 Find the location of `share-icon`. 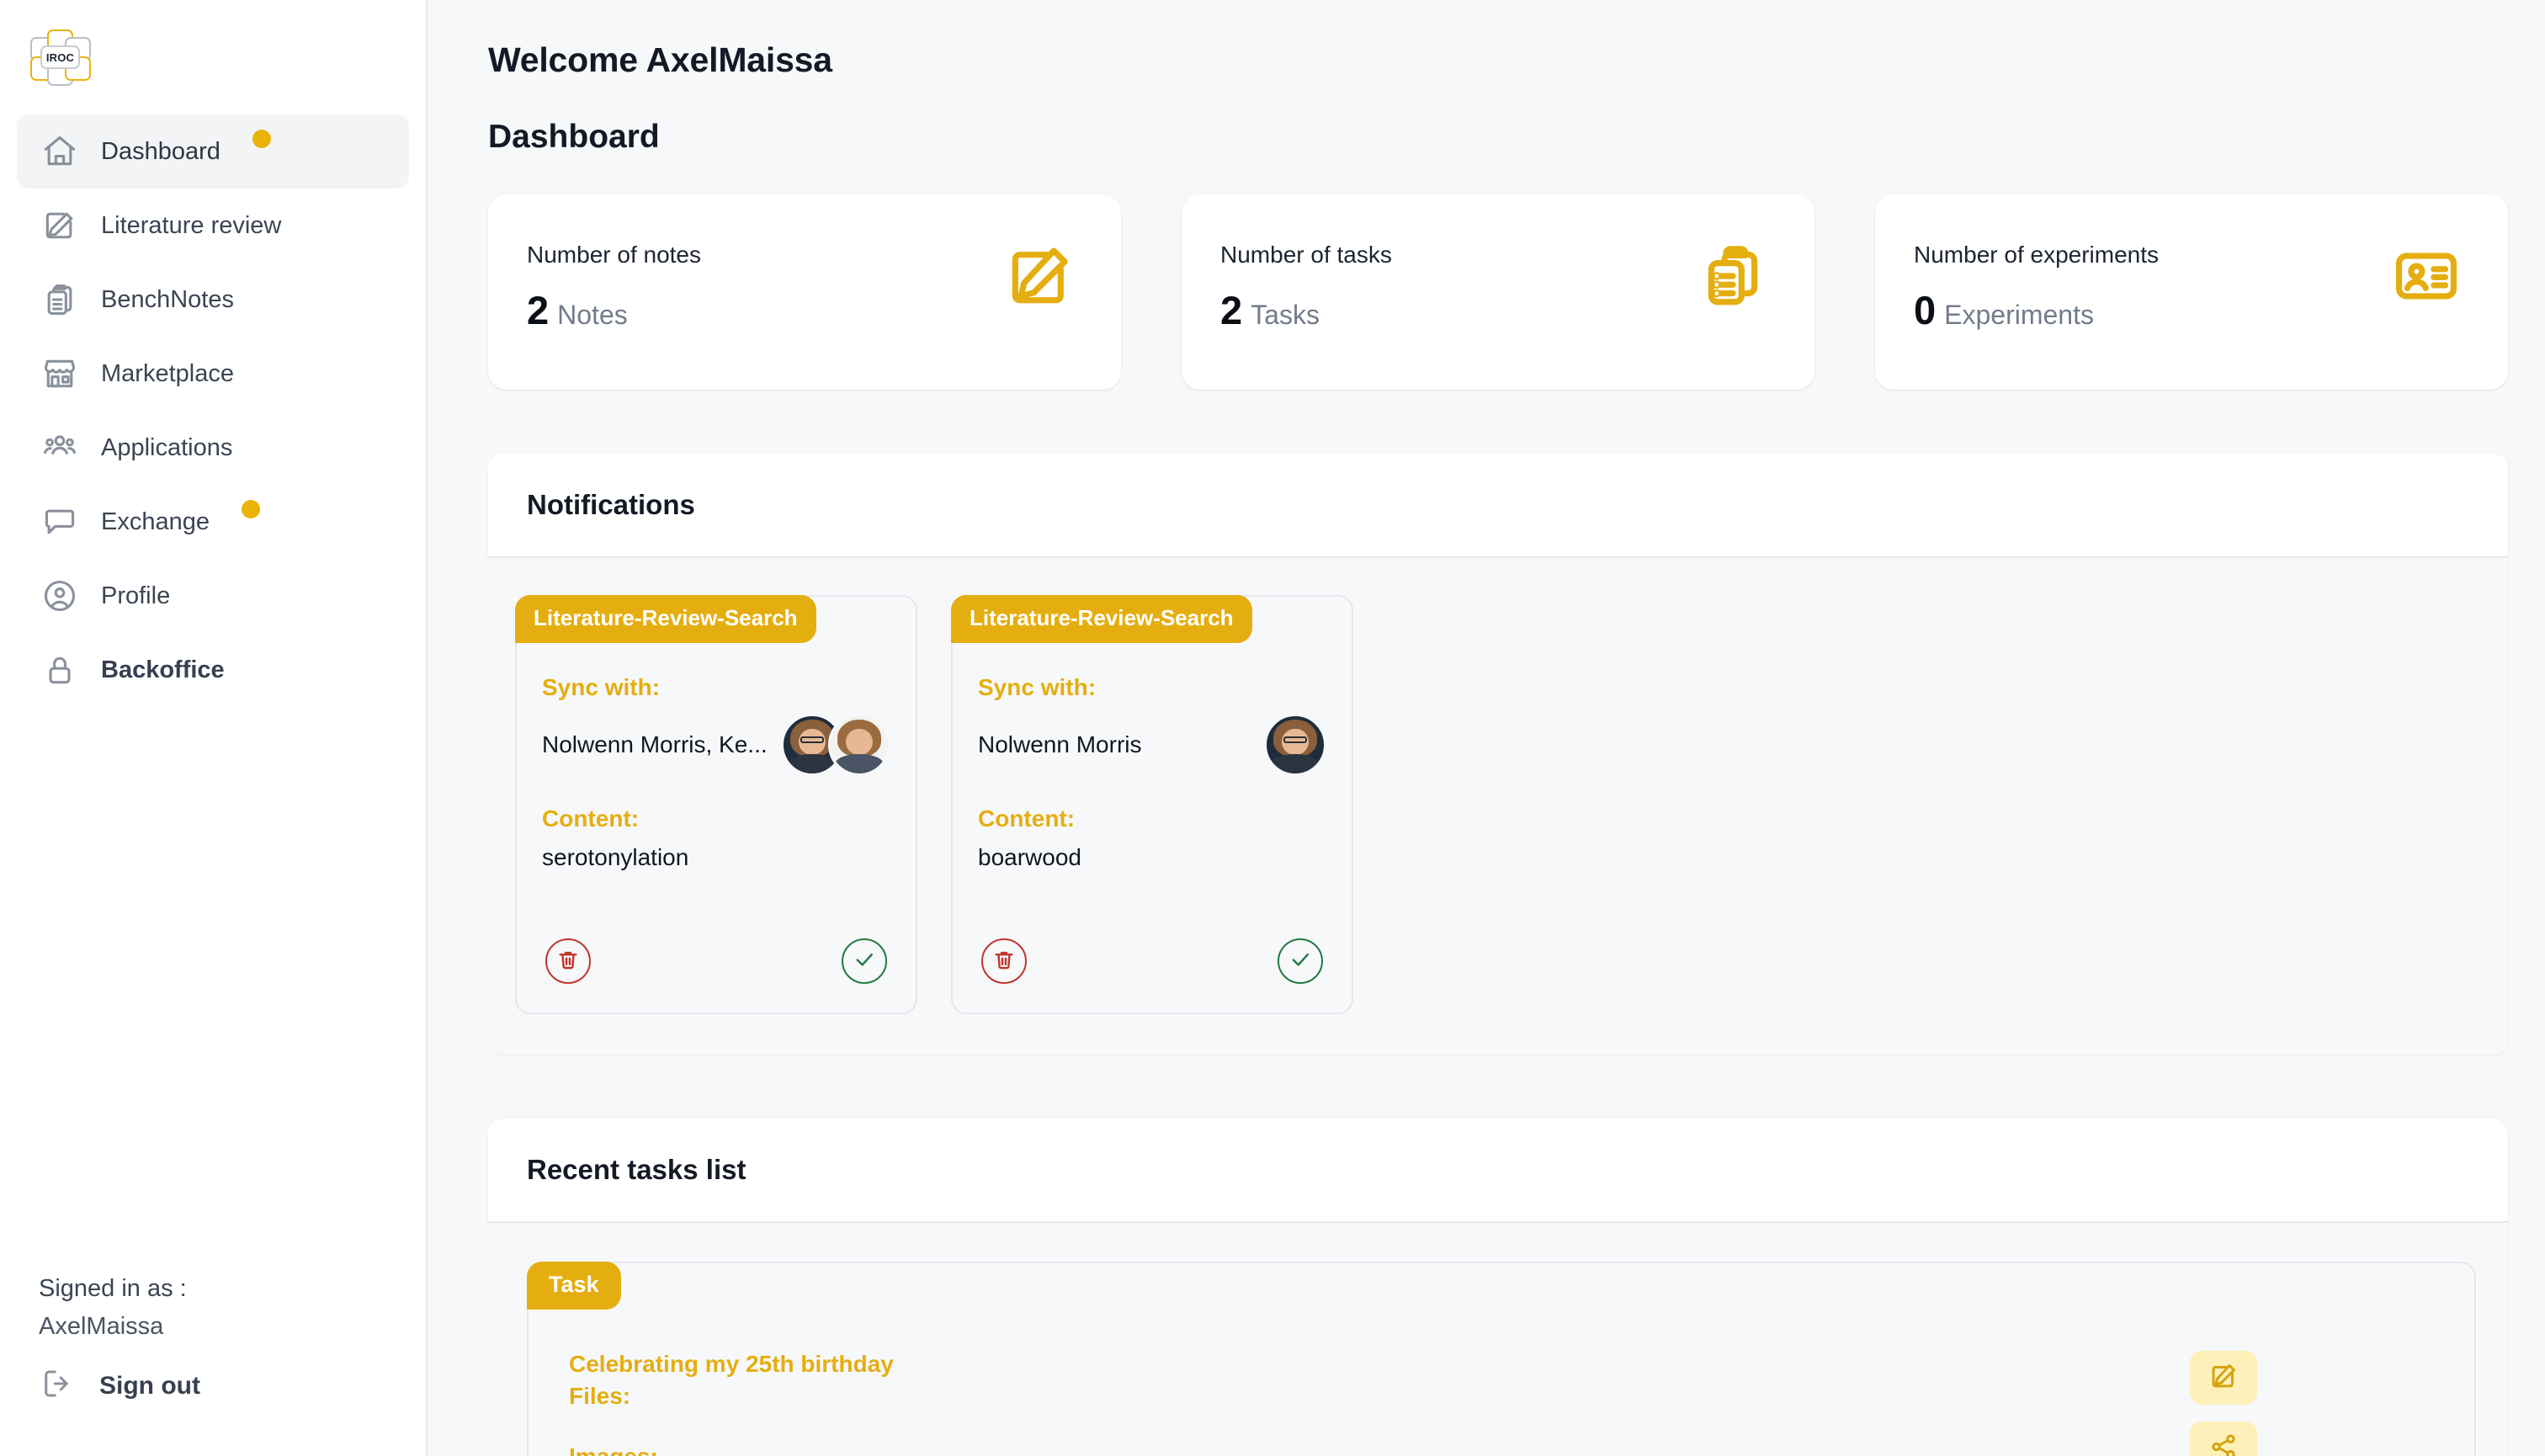

share-icon is located at coordinates (2223, 1444).